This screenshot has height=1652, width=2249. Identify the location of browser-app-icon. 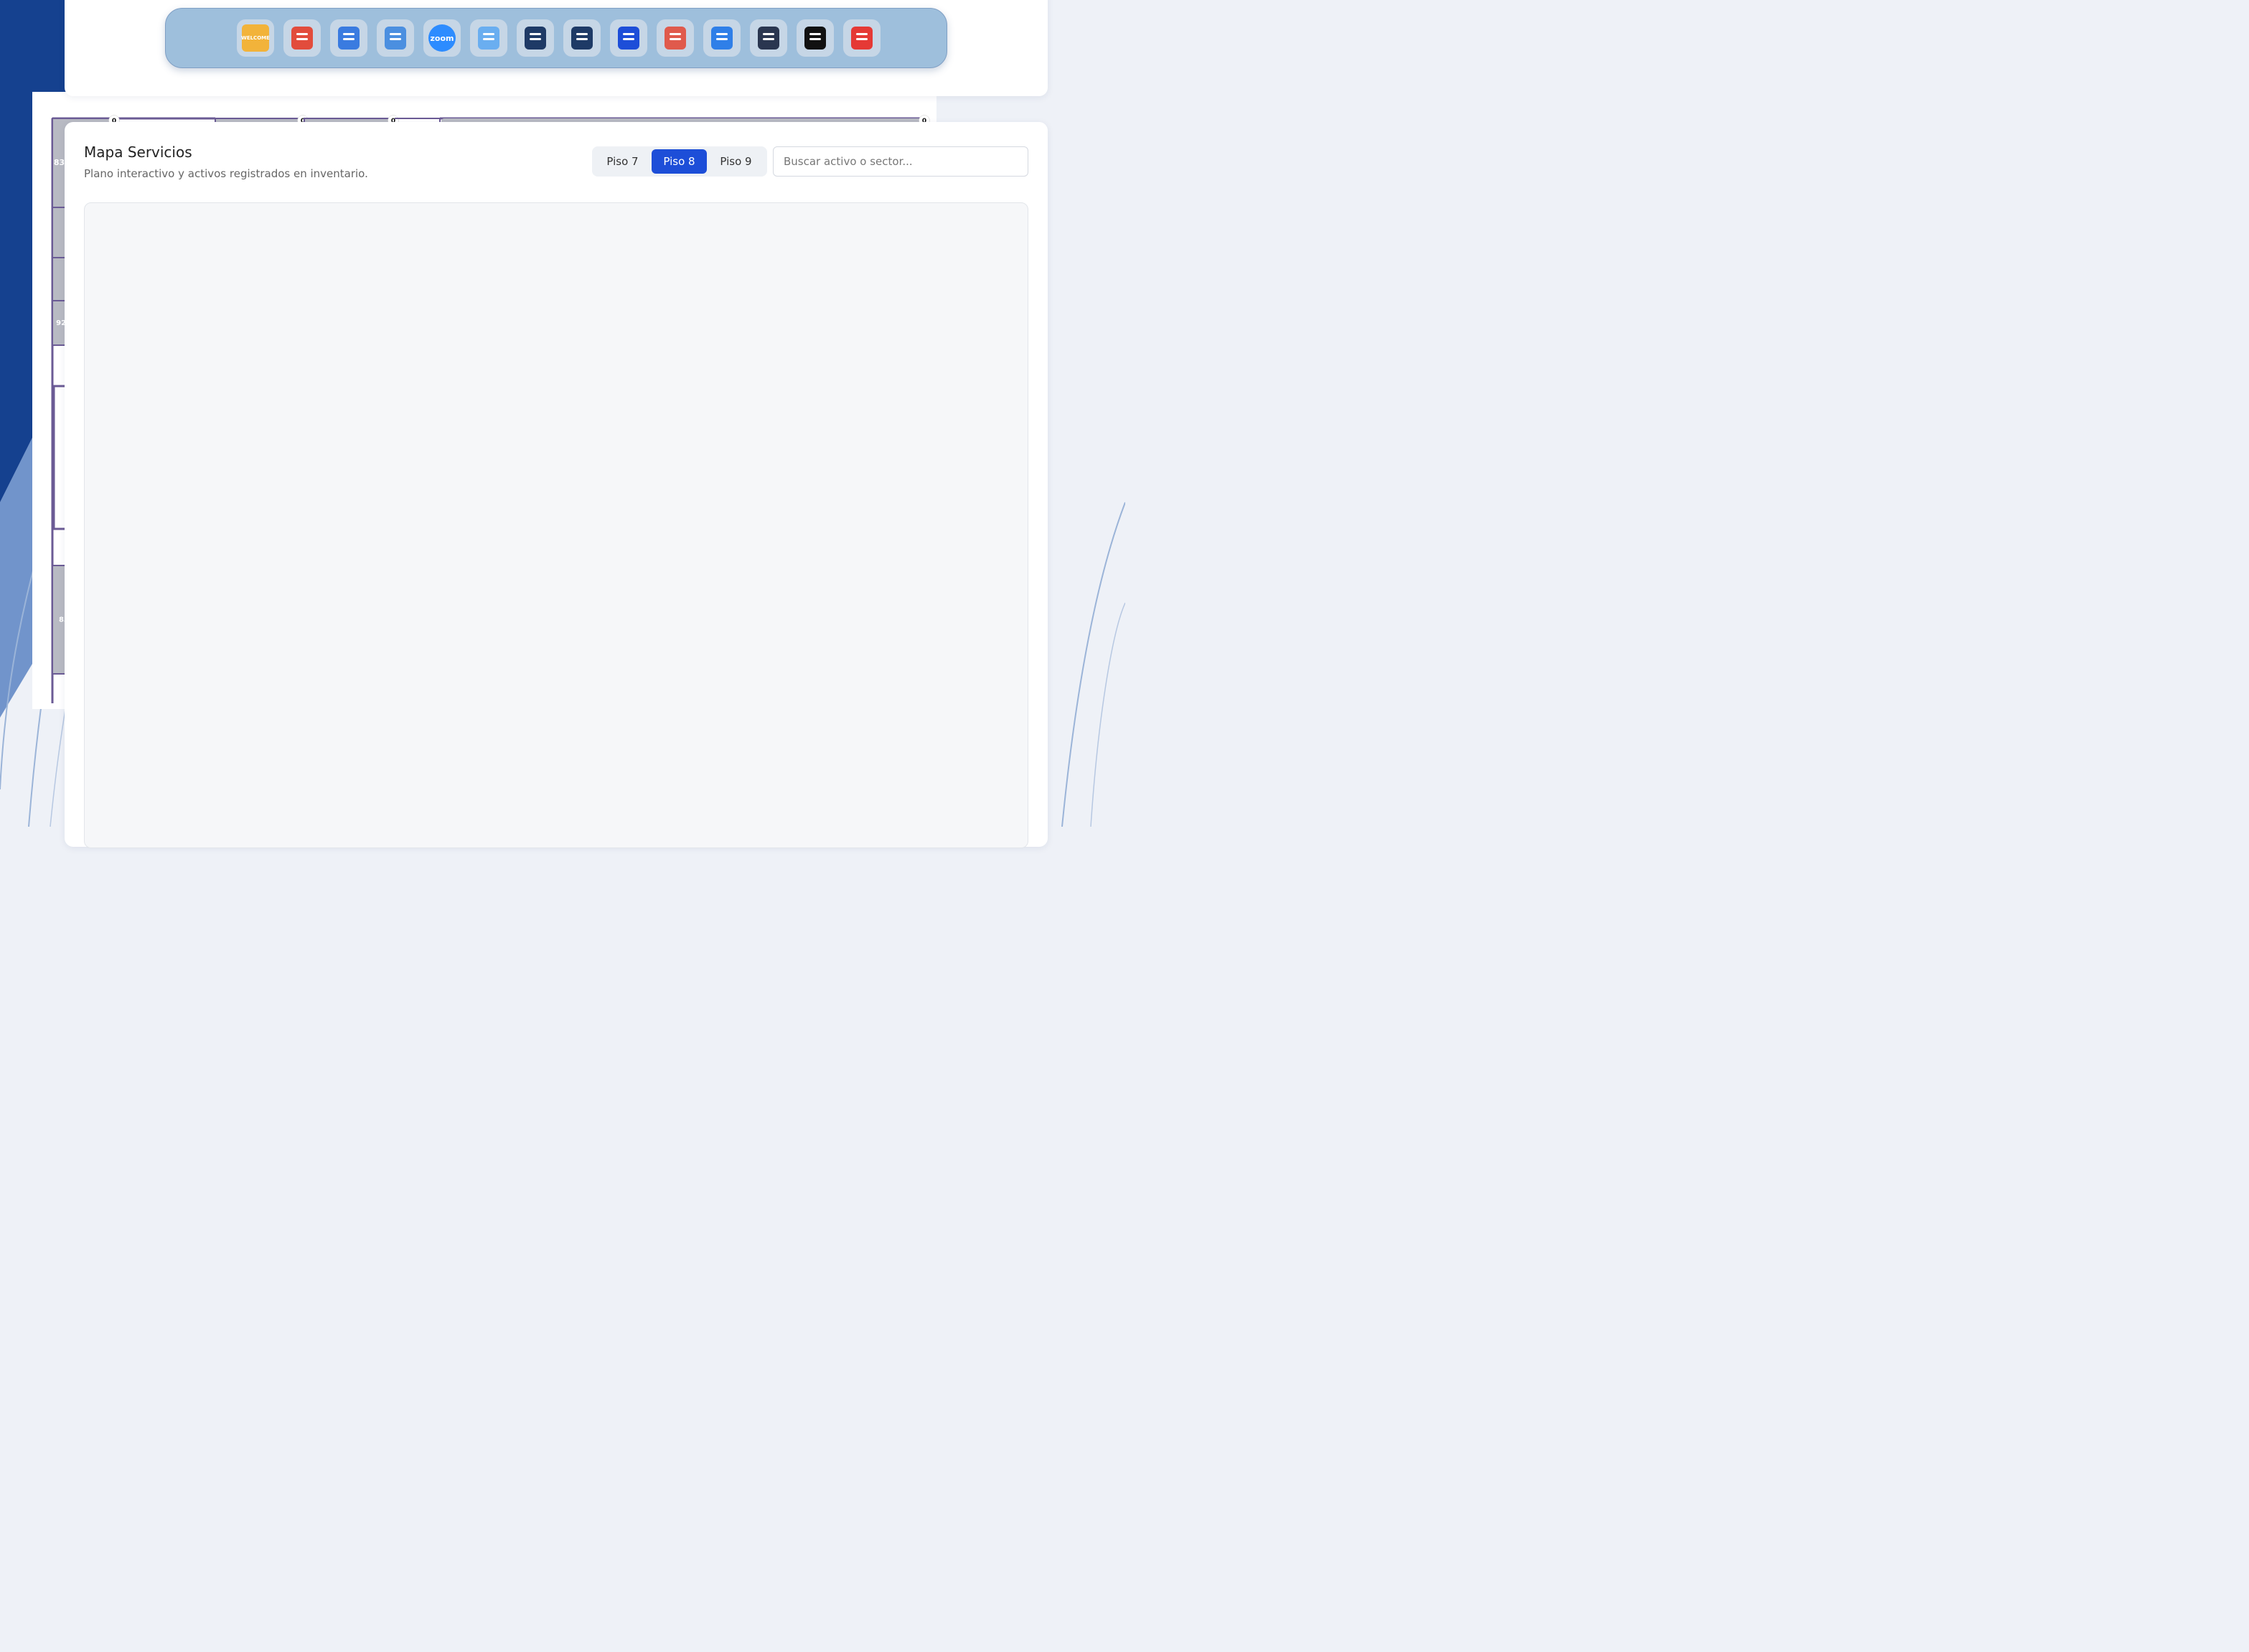
(395, 38).